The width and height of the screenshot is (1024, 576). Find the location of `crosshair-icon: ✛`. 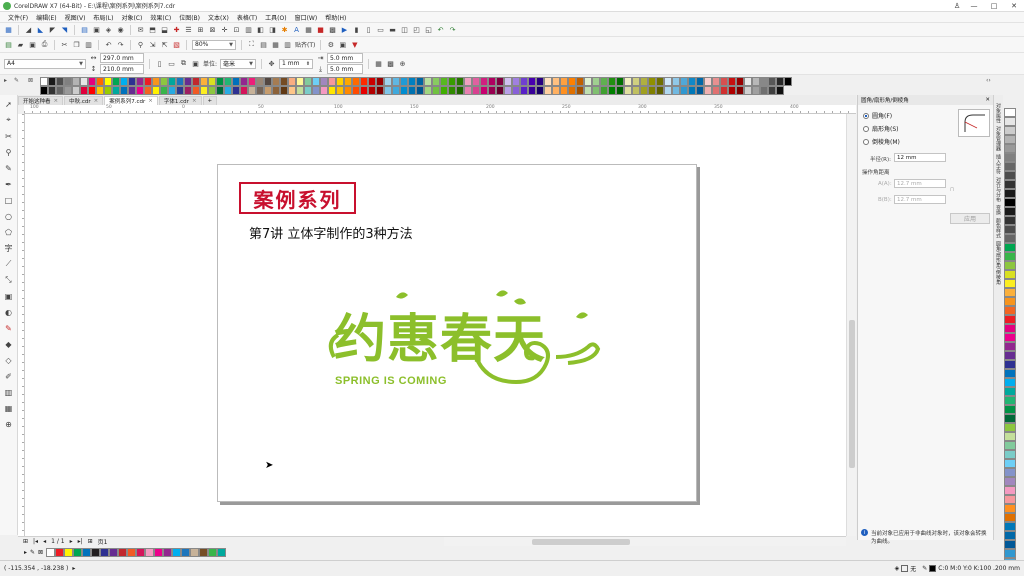

crosshair-icon: ✛ is located at coordinates (224, 29).